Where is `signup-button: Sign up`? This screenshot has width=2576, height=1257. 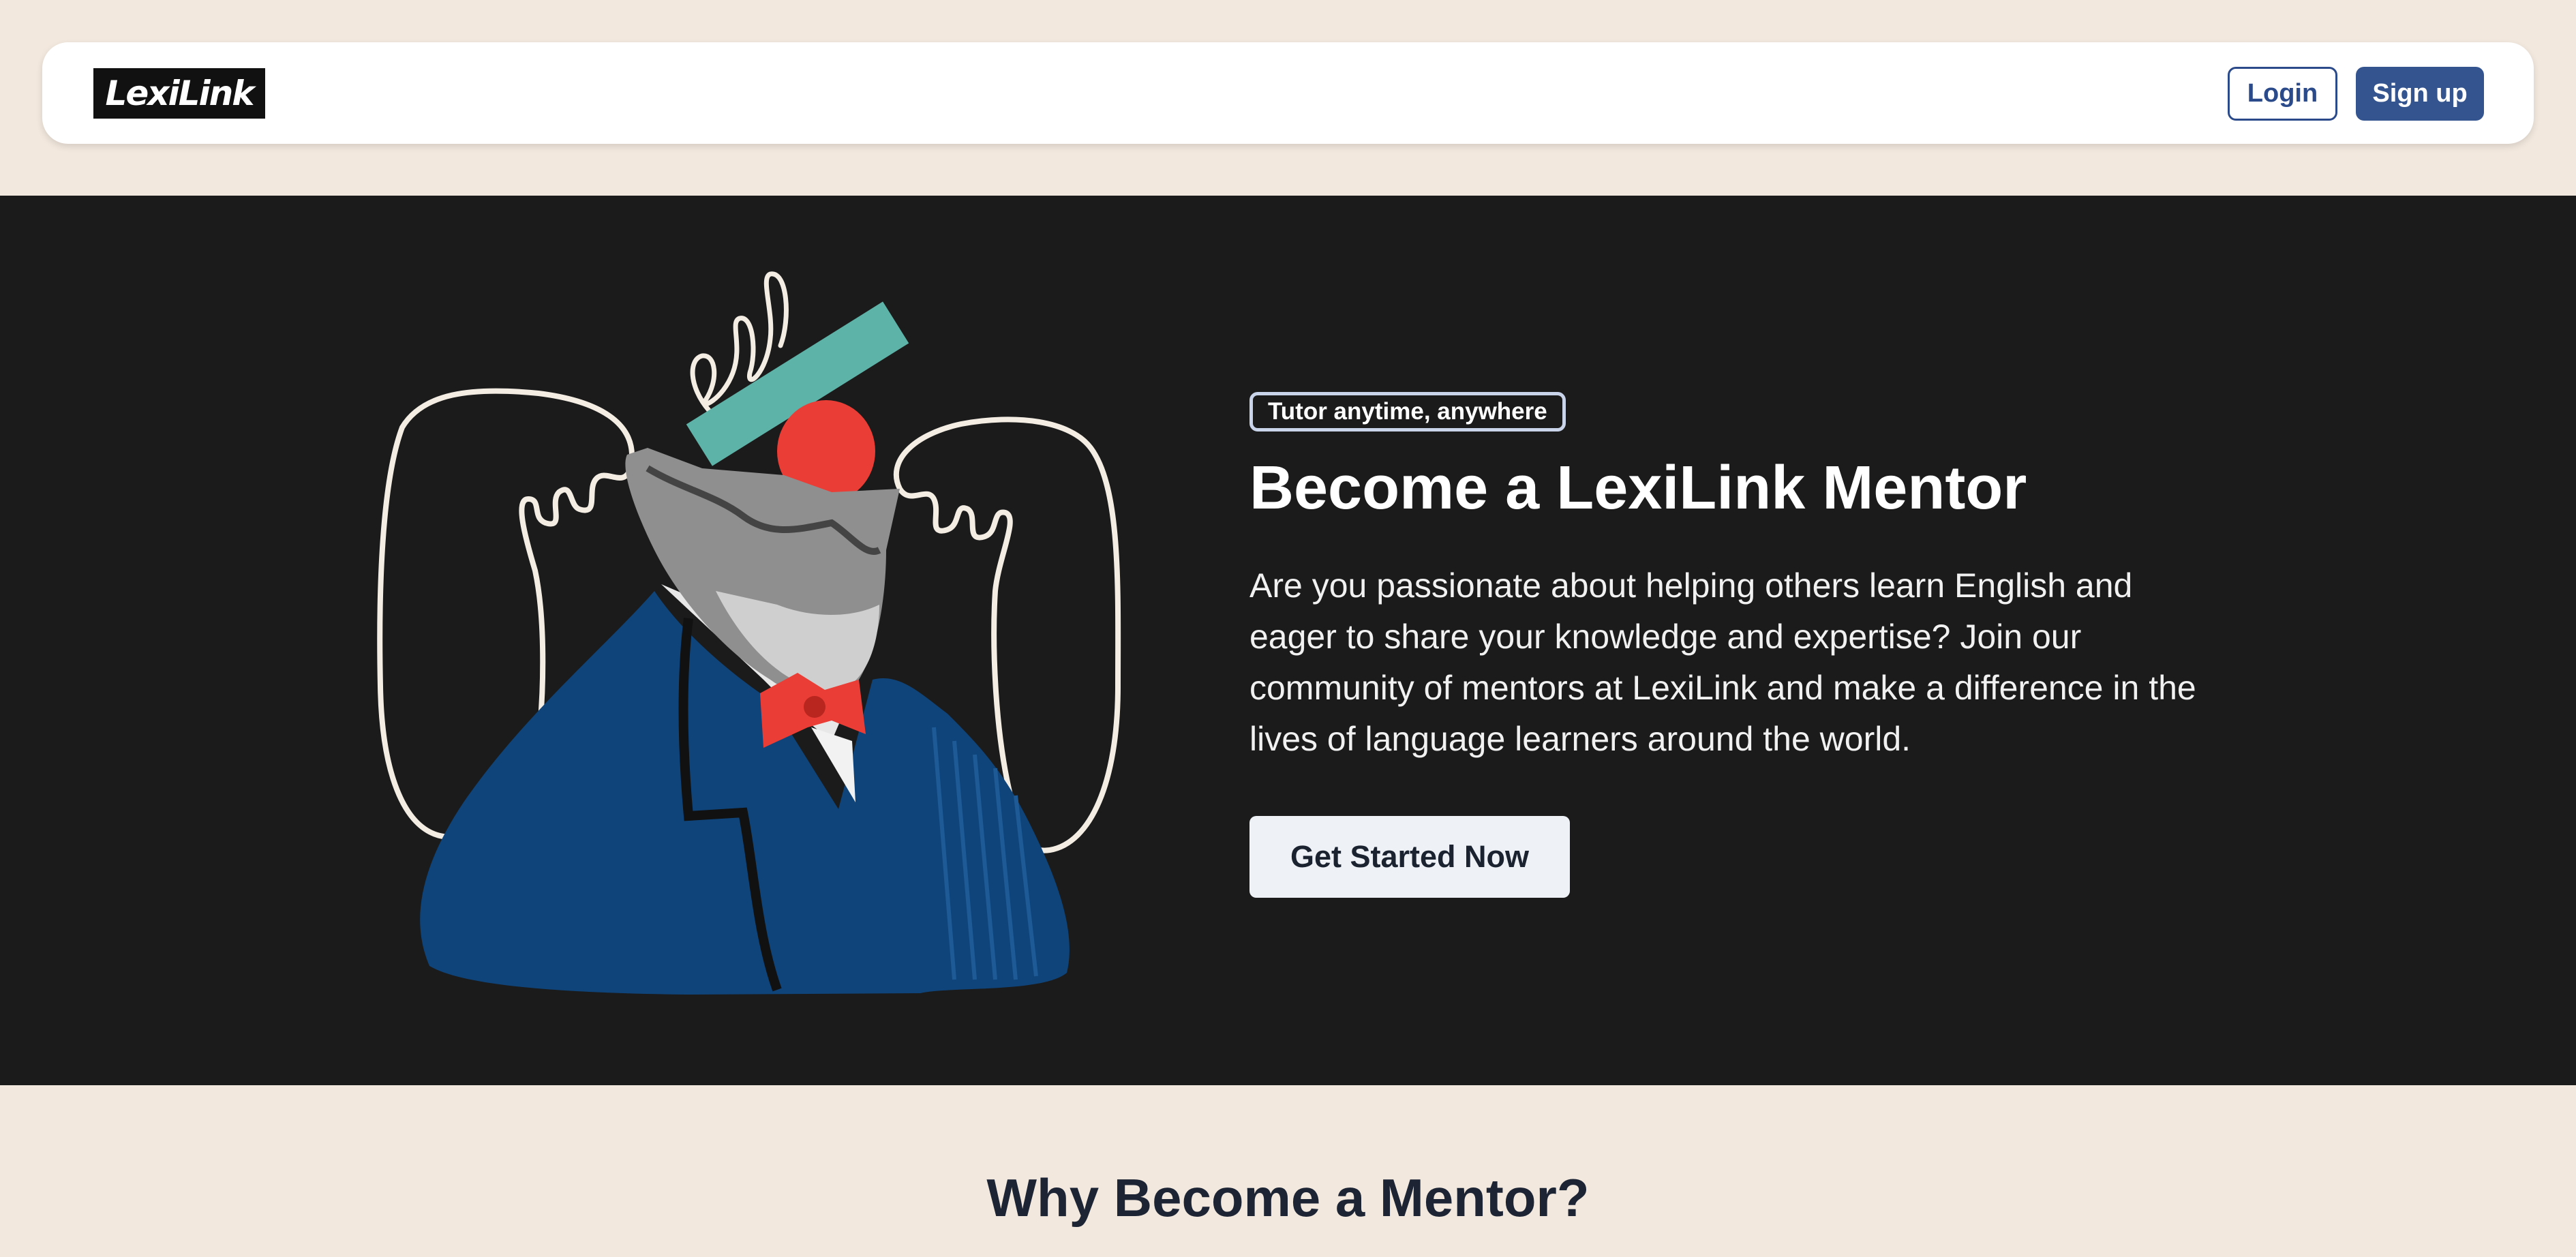 signup-button: Sign up is located at coordinates (2420, 94).